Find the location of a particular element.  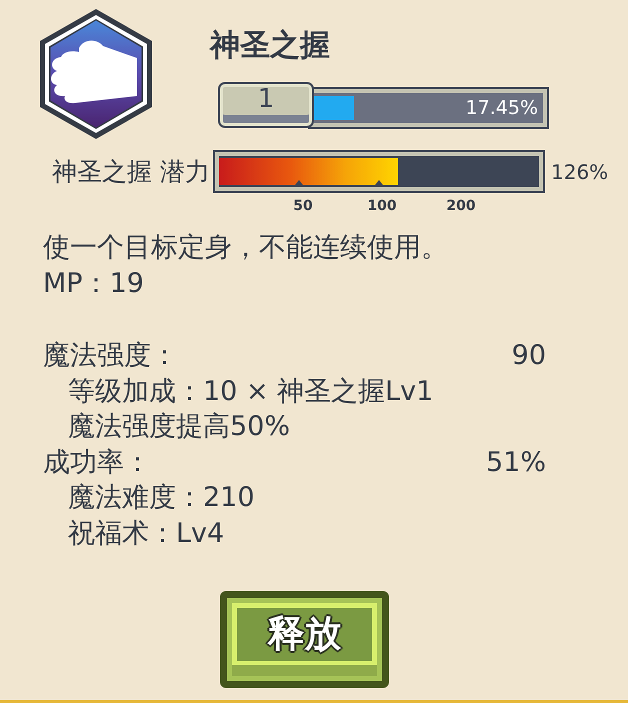

stat-detail: 祝福术：Lv4 is located at coordinates (146, 533).